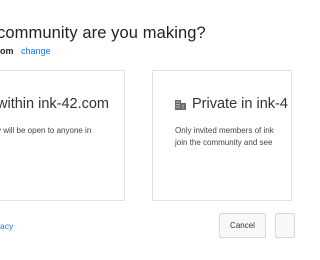 The width and height of the screenshot is (320, 260). I want to click on option-title: within ink-42.com, so click(55, 104).